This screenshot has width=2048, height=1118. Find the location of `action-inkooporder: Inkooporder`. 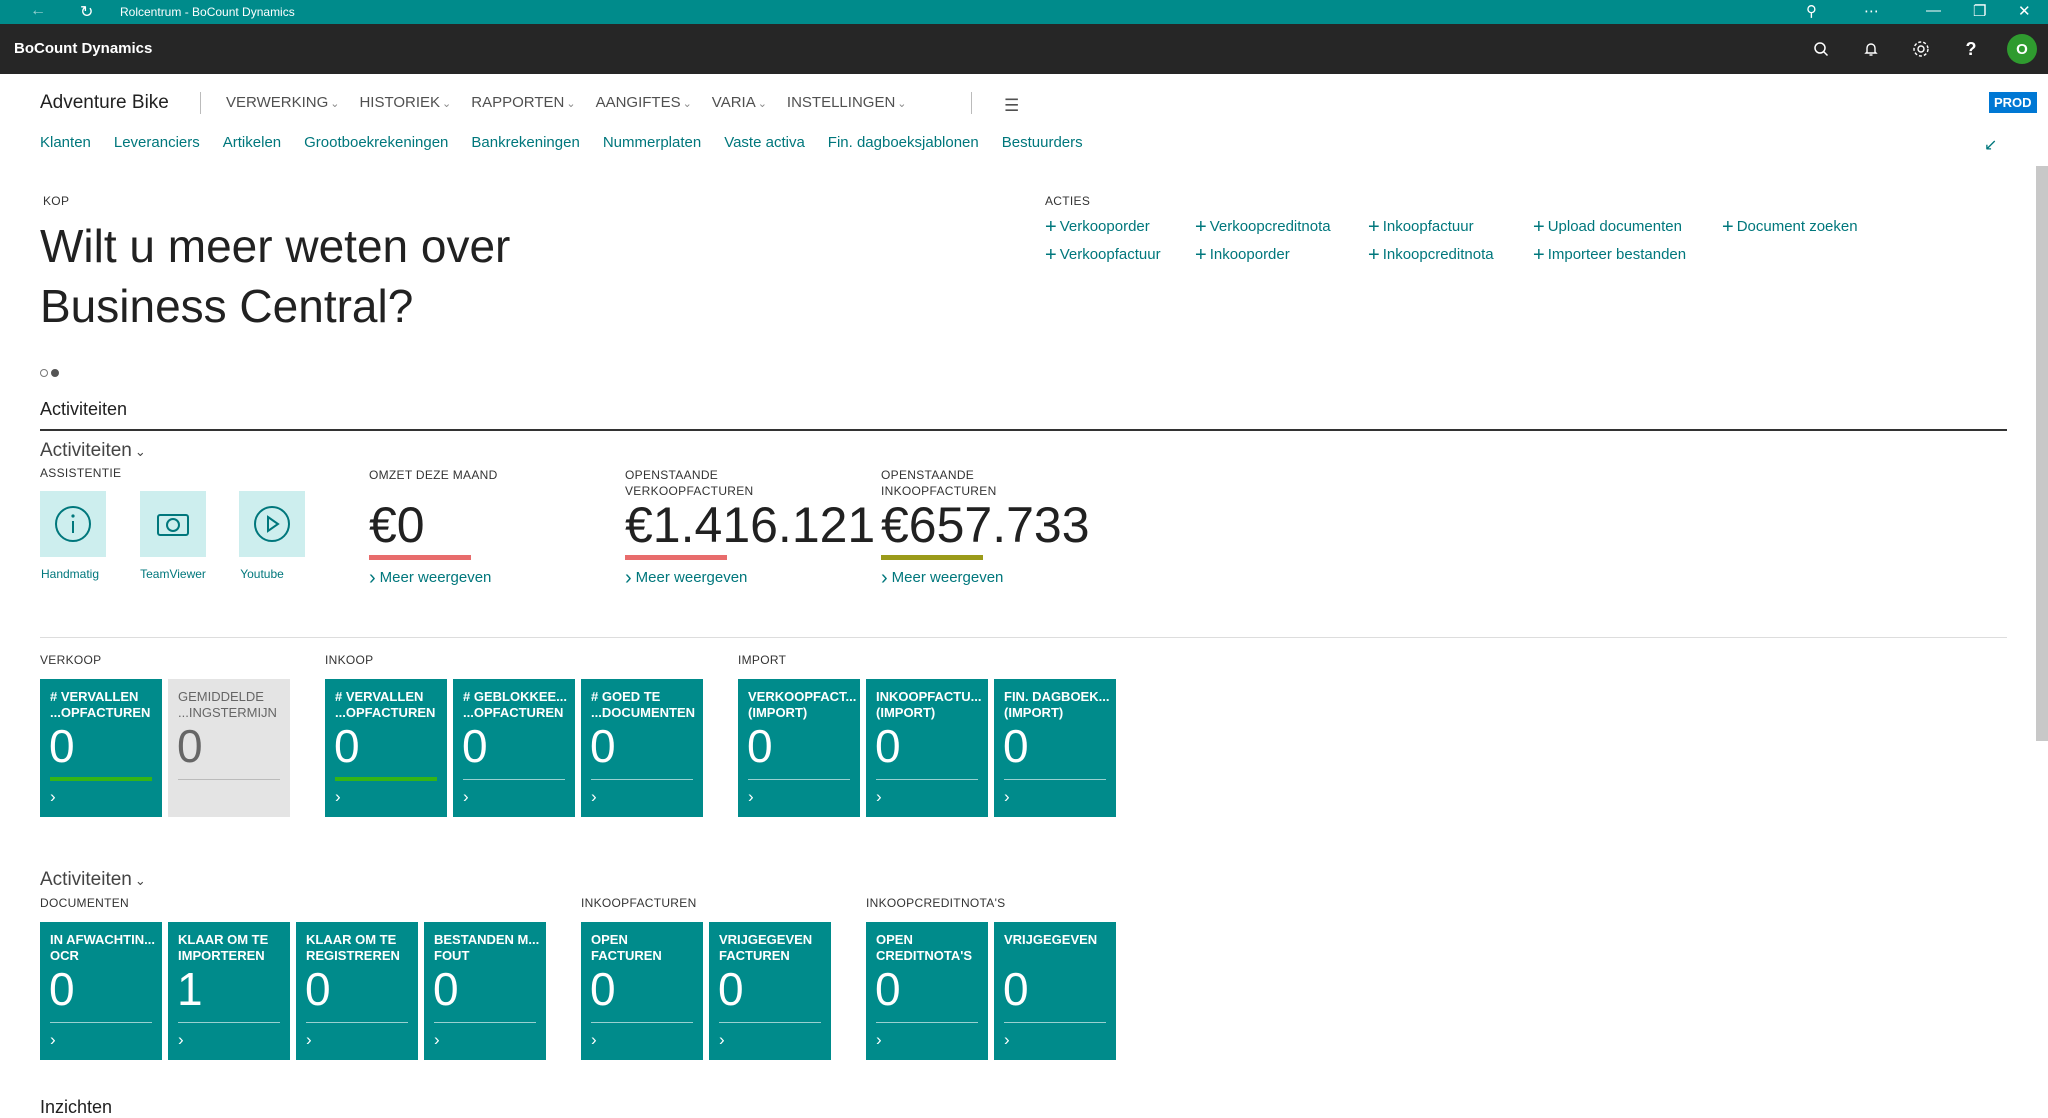

action-inkooporder: Inkooporder is located at coordinates (1242, 255).